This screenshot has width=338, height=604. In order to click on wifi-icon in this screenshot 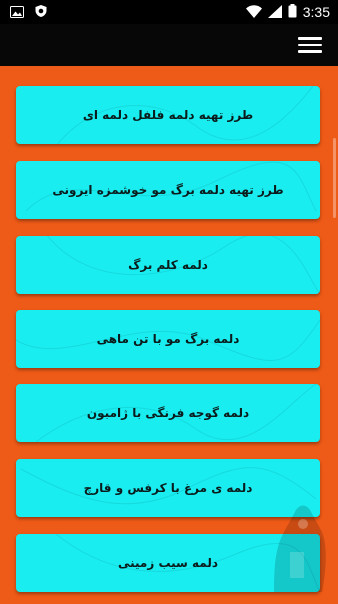, I will do `click(253, 12)`.